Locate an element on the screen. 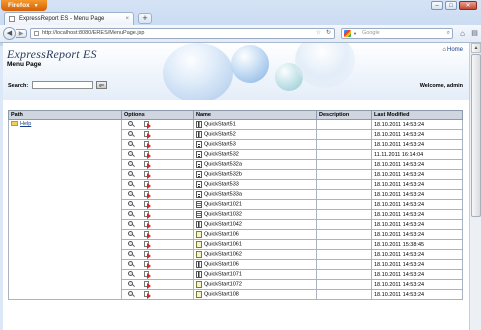 The height and width of the screenshot is (330, 481). name-cell: QuickStart52 is located at coordinates (255, 134).